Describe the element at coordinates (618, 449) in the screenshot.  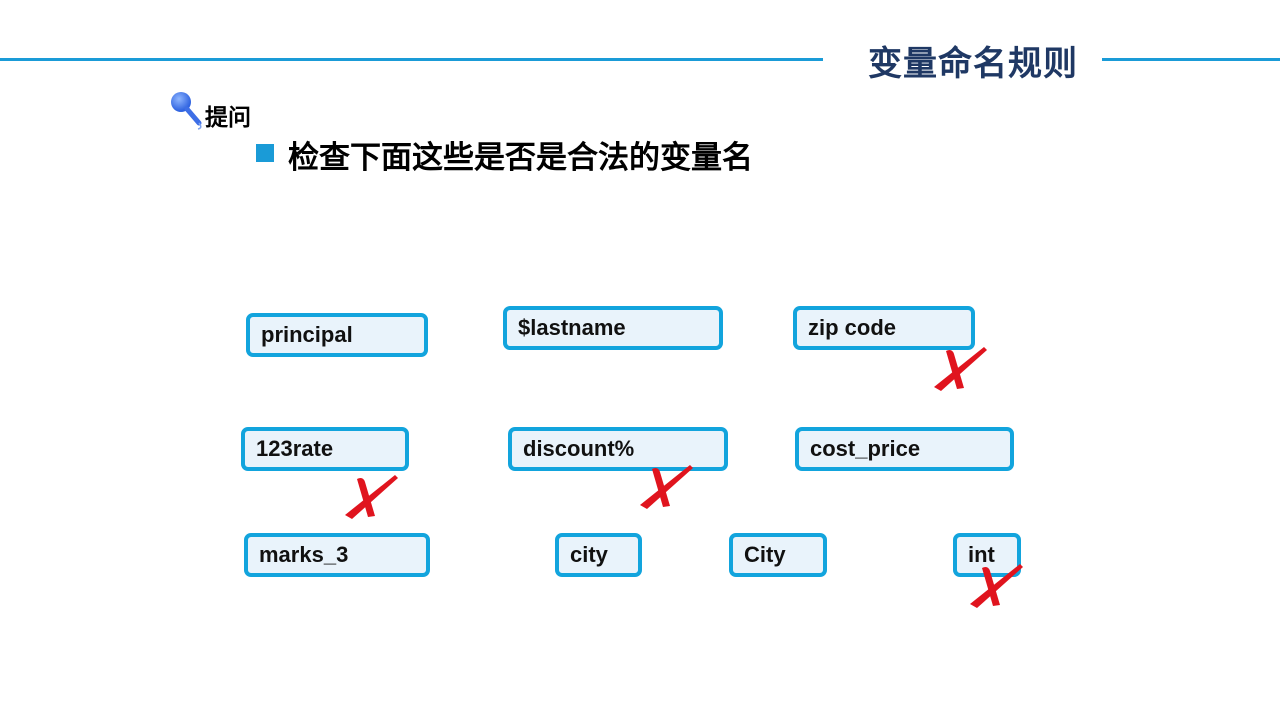
I see `variable-box-discount: discount%` at that location.